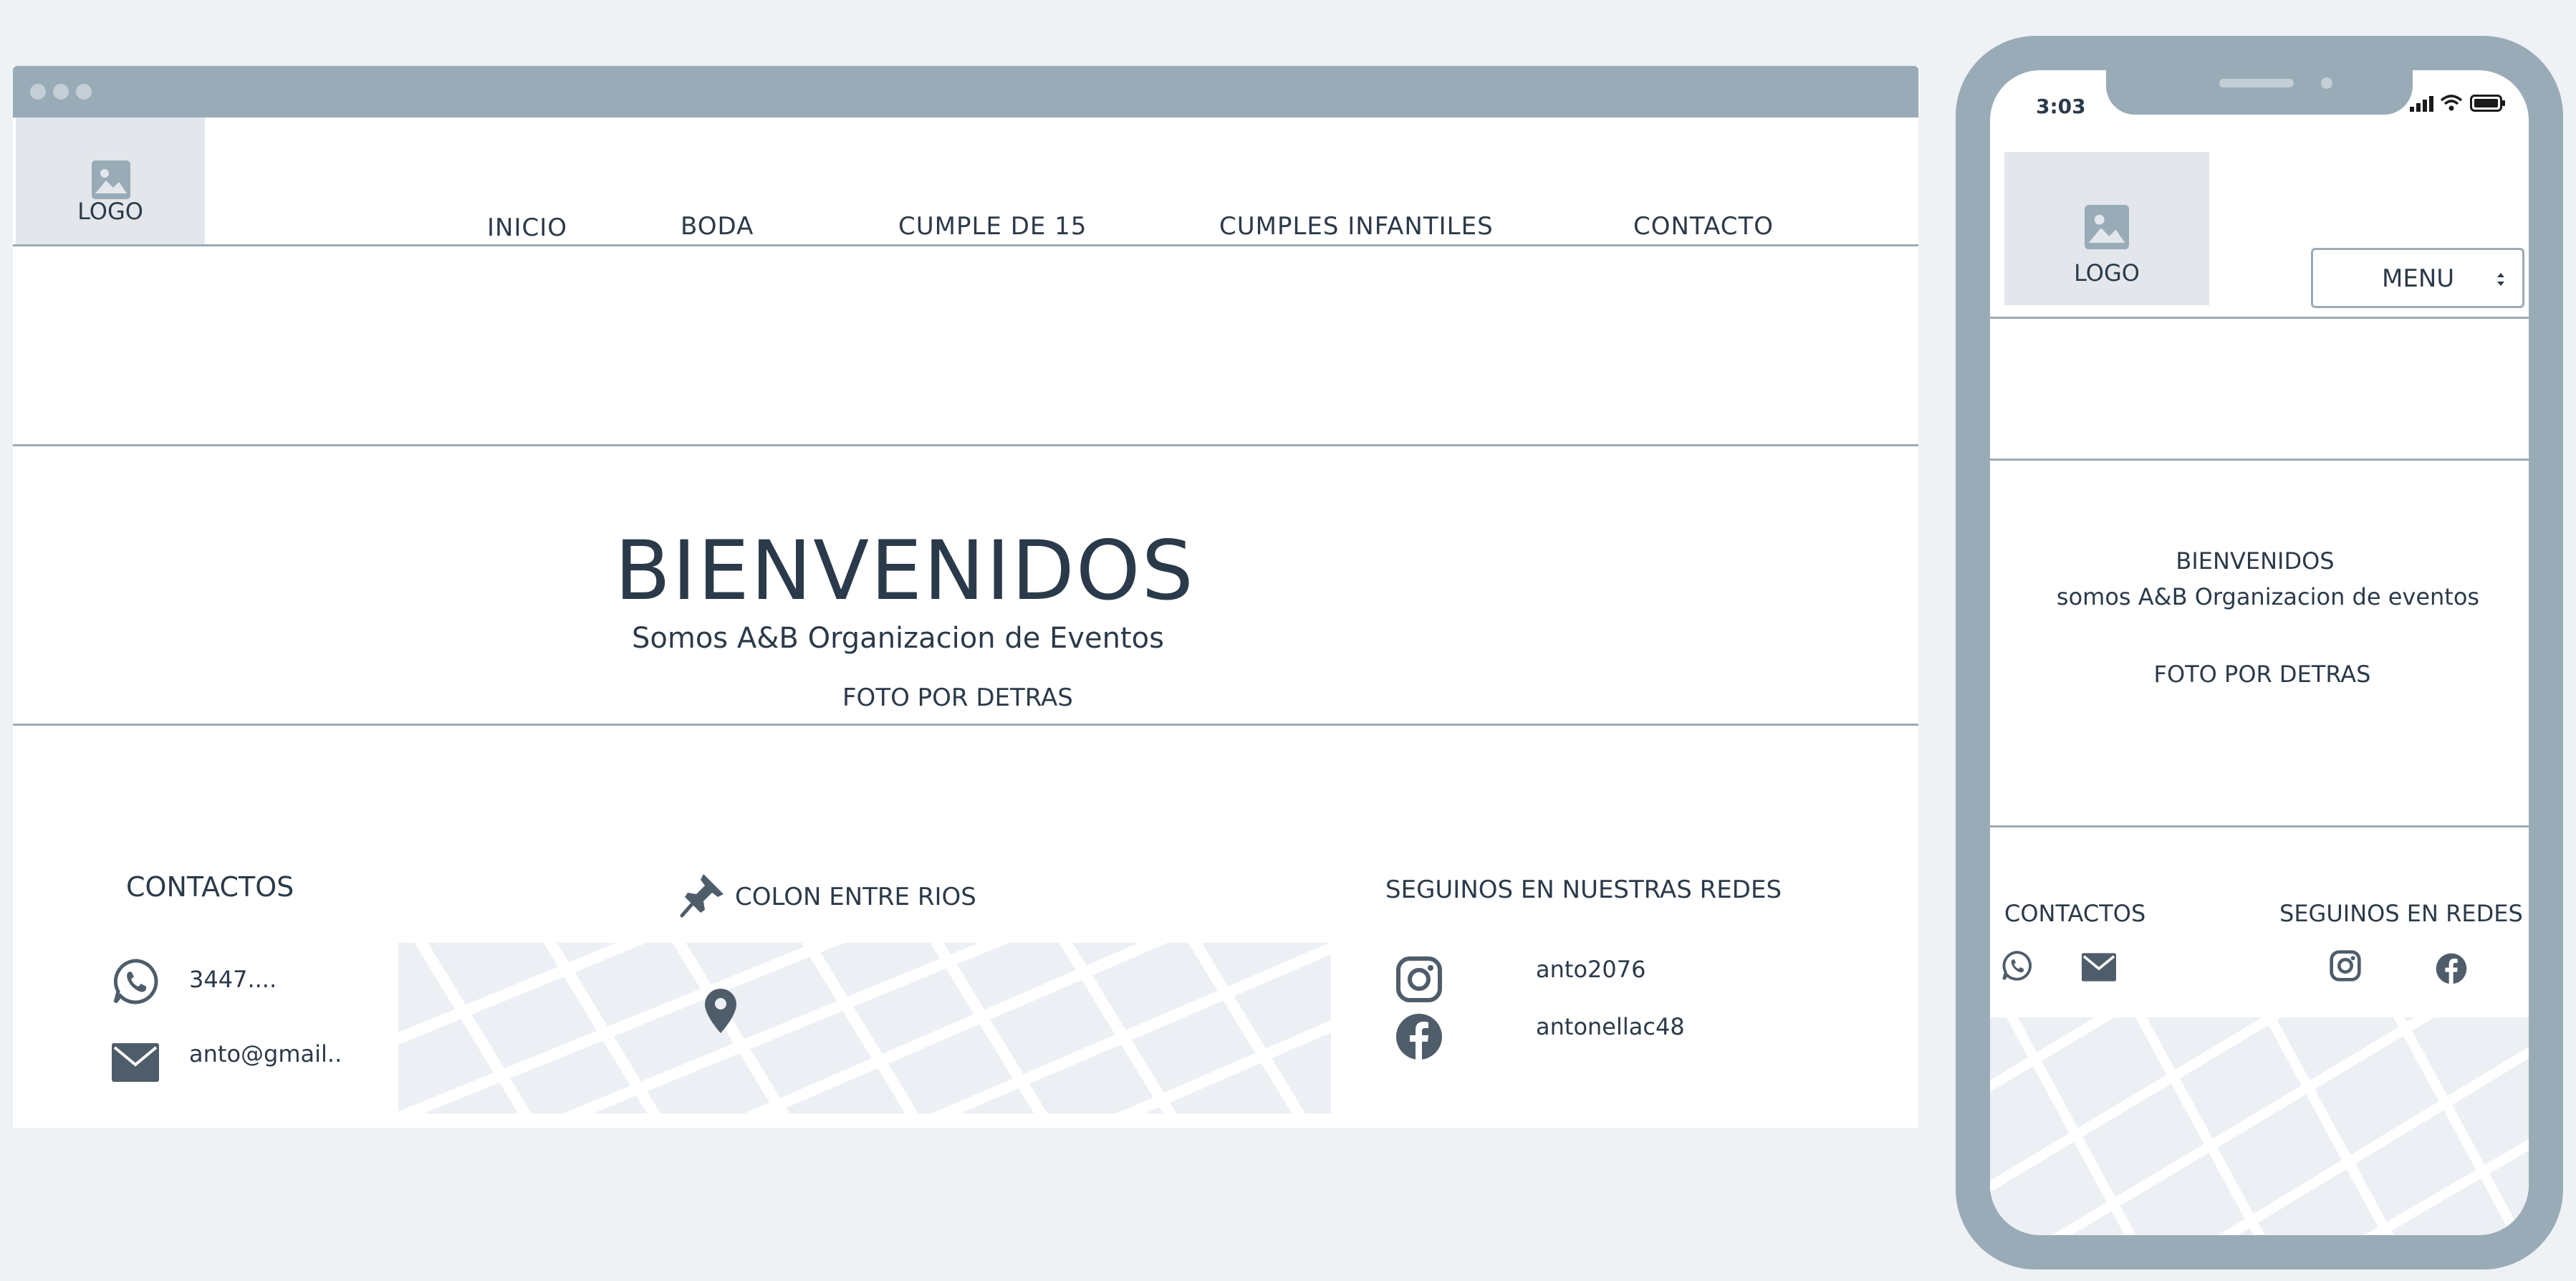 This screenshot has height=1281, width=2576. What do you see at coordinates (2268, 596) in the screenshot?
I see `mobile-hero-subtitle: somos A&B Organizacion de eventos` at bounding box center [2268, 596].